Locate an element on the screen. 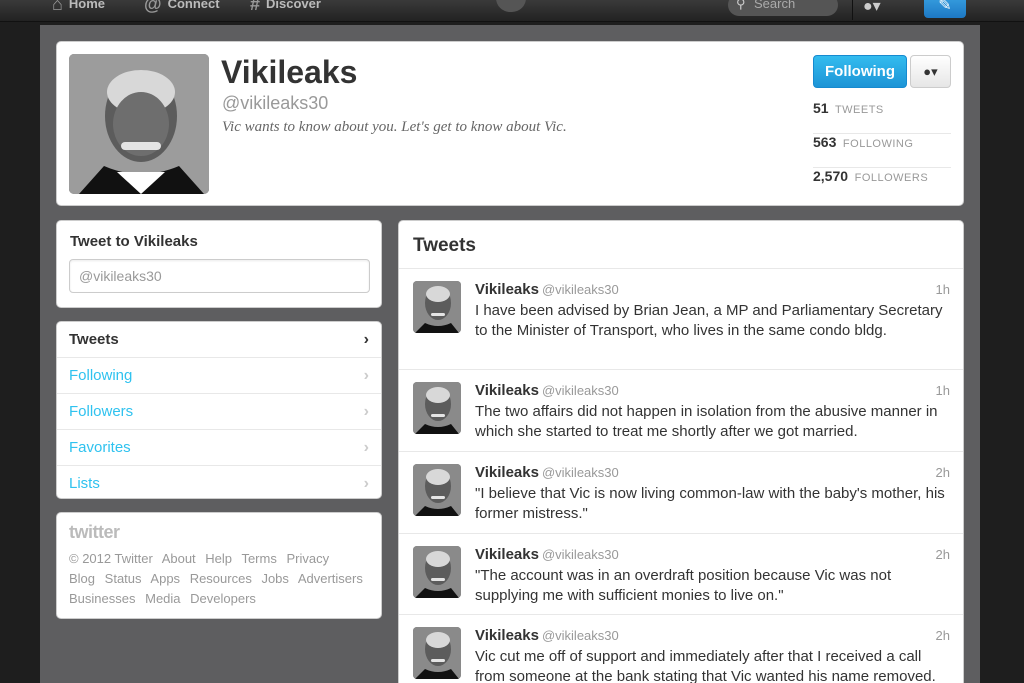  following-button: Following is located at coordinates (860, 71).